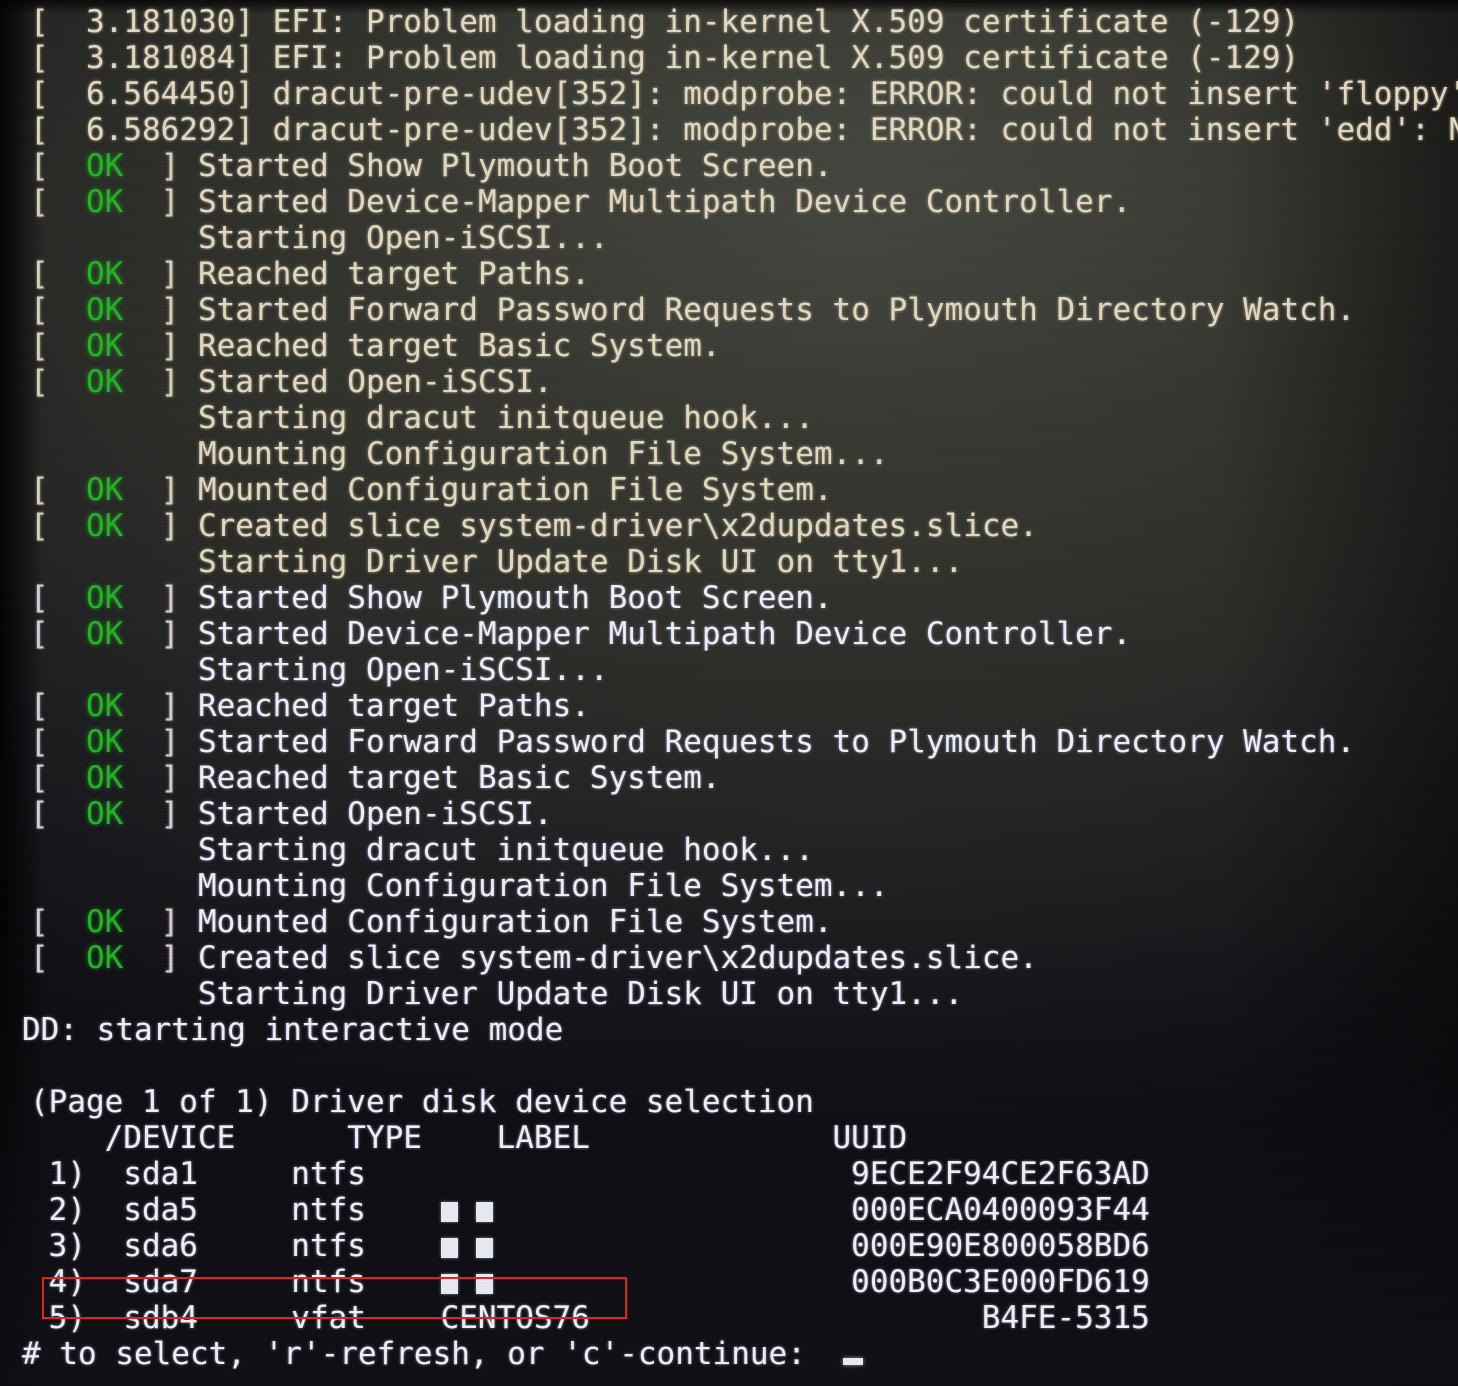 The width and height of the screenshot is (1458, 1386). Describe the element at coordinates (375, 814) in the screenshot. I see `systemd-message-text: Started Open-iSCSI.` at that location.